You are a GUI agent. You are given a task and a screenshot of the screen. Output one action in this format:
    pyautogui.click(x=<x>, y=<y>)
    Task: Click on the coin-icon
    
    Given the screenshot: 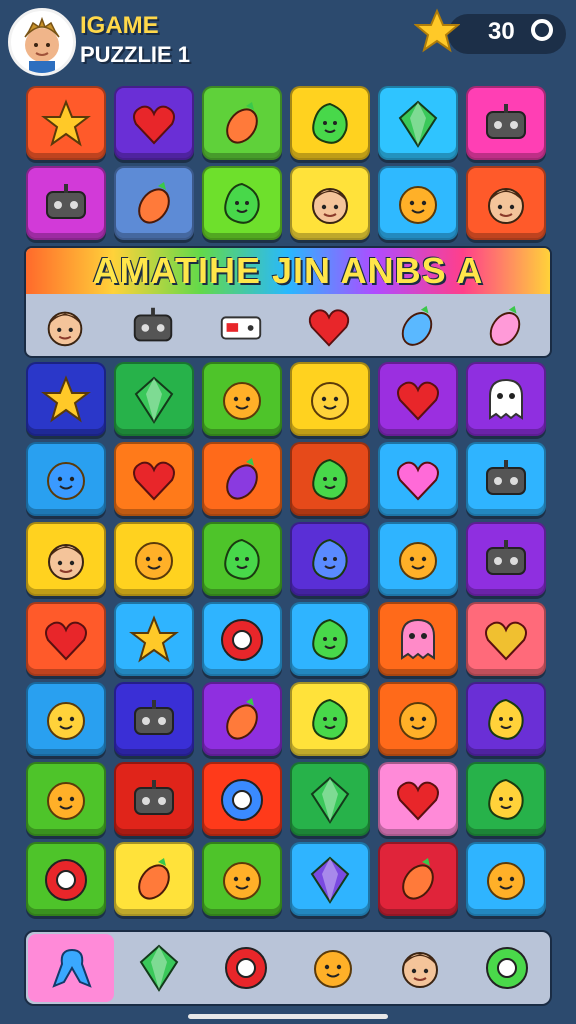 What is the action you would take?
    pyautogui.click(x=542, y=30)
    